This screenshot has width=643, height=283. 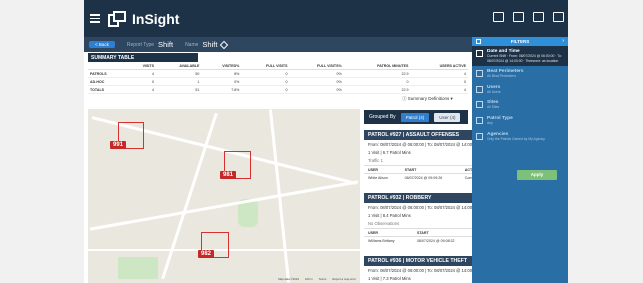 I want to click on users-icon, so click(x=479, y=89).